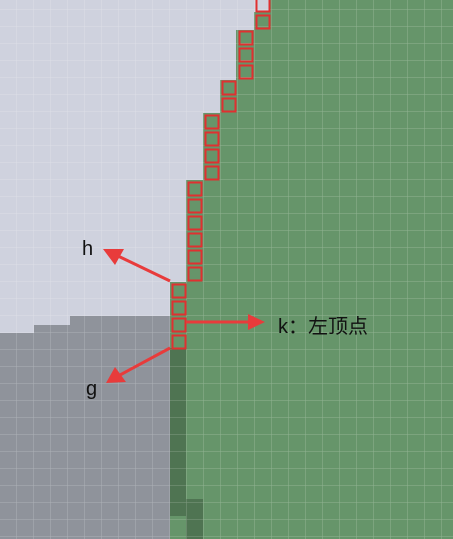  What do you see at coordinates (323, 327) in the screenshot?
I see `label-k: k：左顶点` at bounding box center [323, 327].